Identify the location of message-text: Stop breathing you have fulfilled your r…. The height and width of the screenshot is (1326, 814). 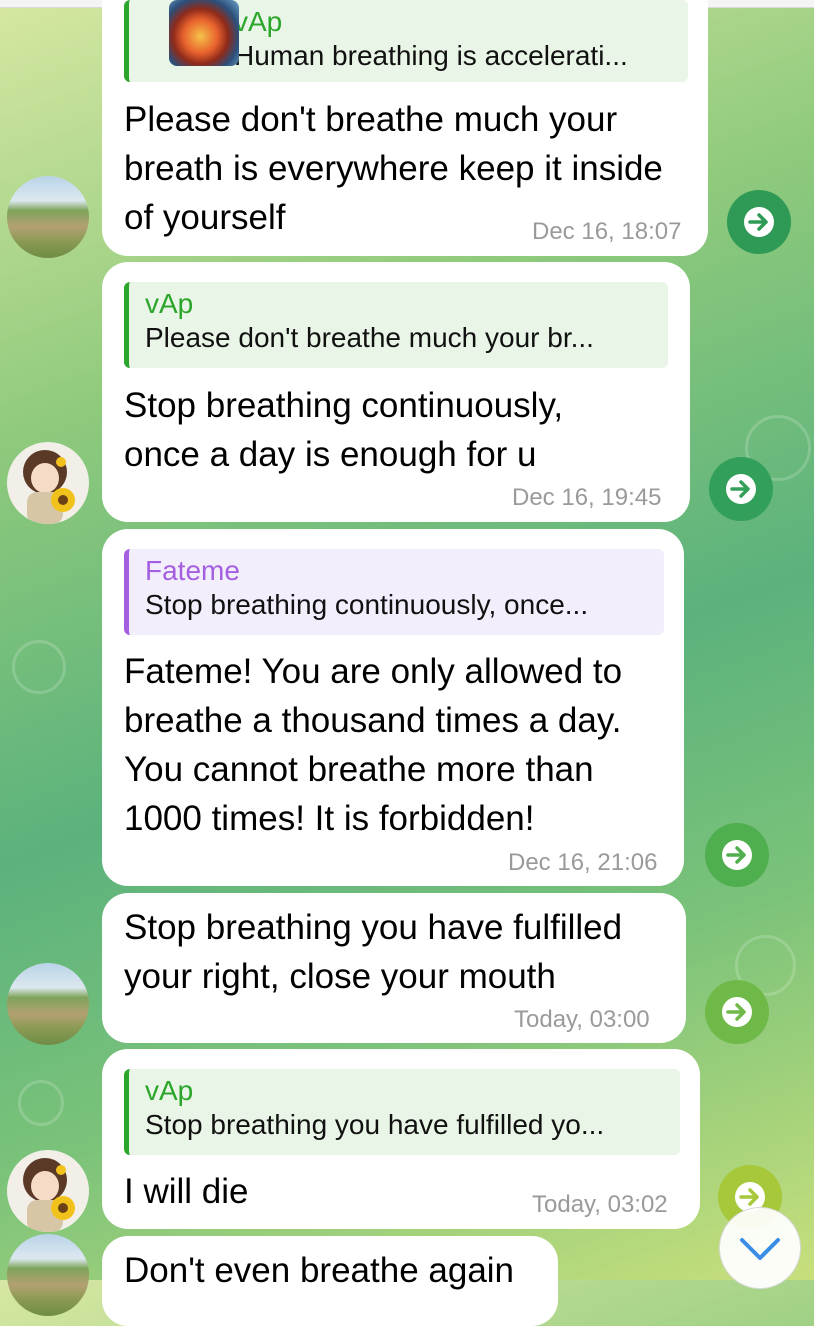
(373, 952).